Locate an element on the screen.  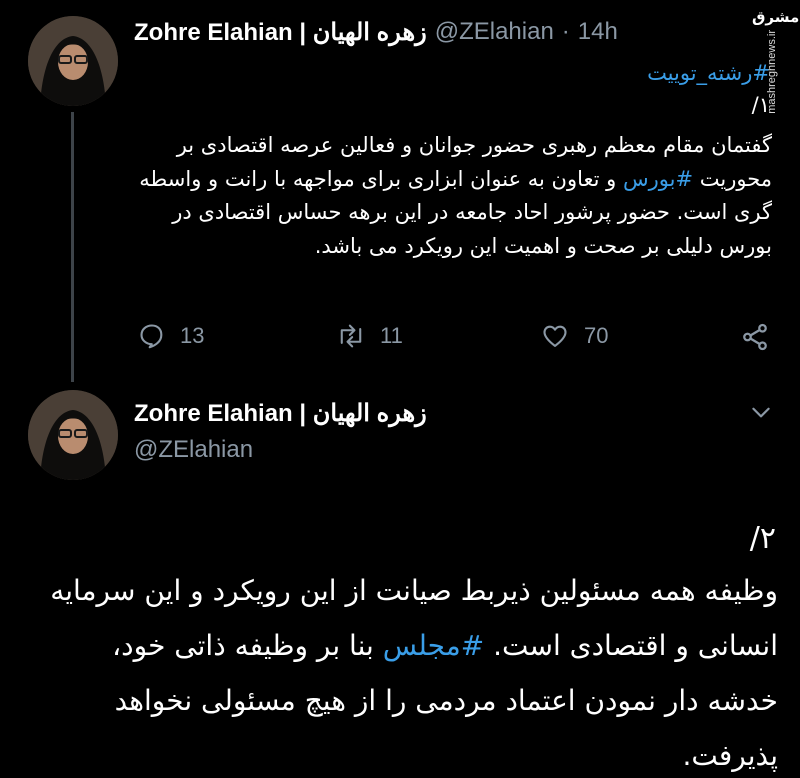
chevron-down-icon is located at coordinates (761, 412).